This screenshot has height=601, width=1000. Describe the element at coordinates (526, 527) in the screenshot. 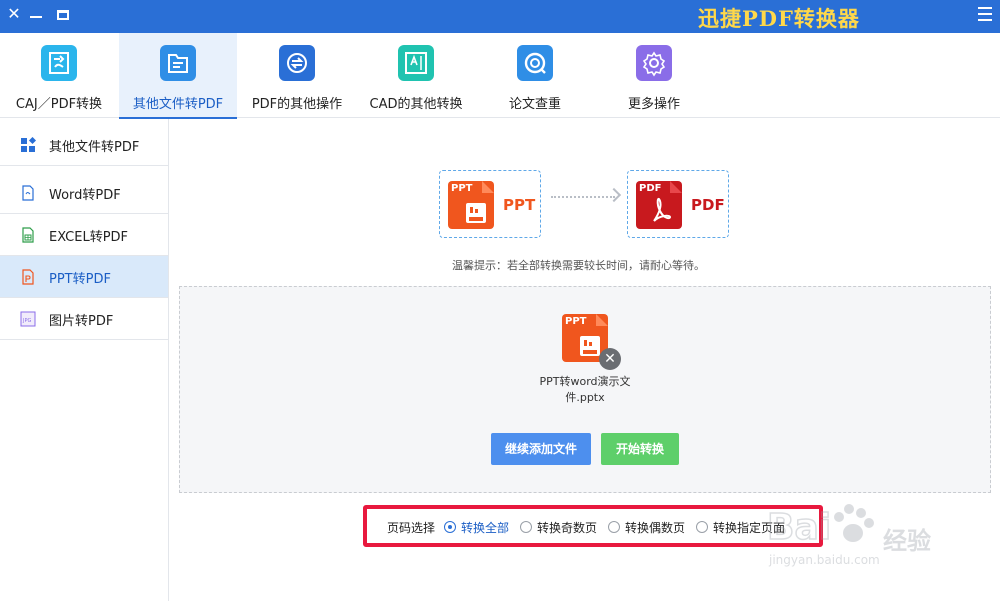

I see `radio-convert-odd` at that location.